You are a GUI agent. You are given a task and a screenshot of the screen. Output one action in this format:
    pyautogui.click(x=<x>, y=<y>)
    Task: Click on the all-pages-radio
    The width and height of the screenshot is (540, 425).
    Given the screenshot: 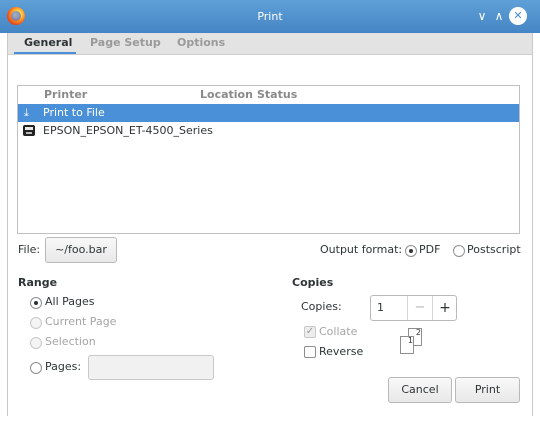 What is the action you would take?
    pyautogui.click(x=36, y=303)
    